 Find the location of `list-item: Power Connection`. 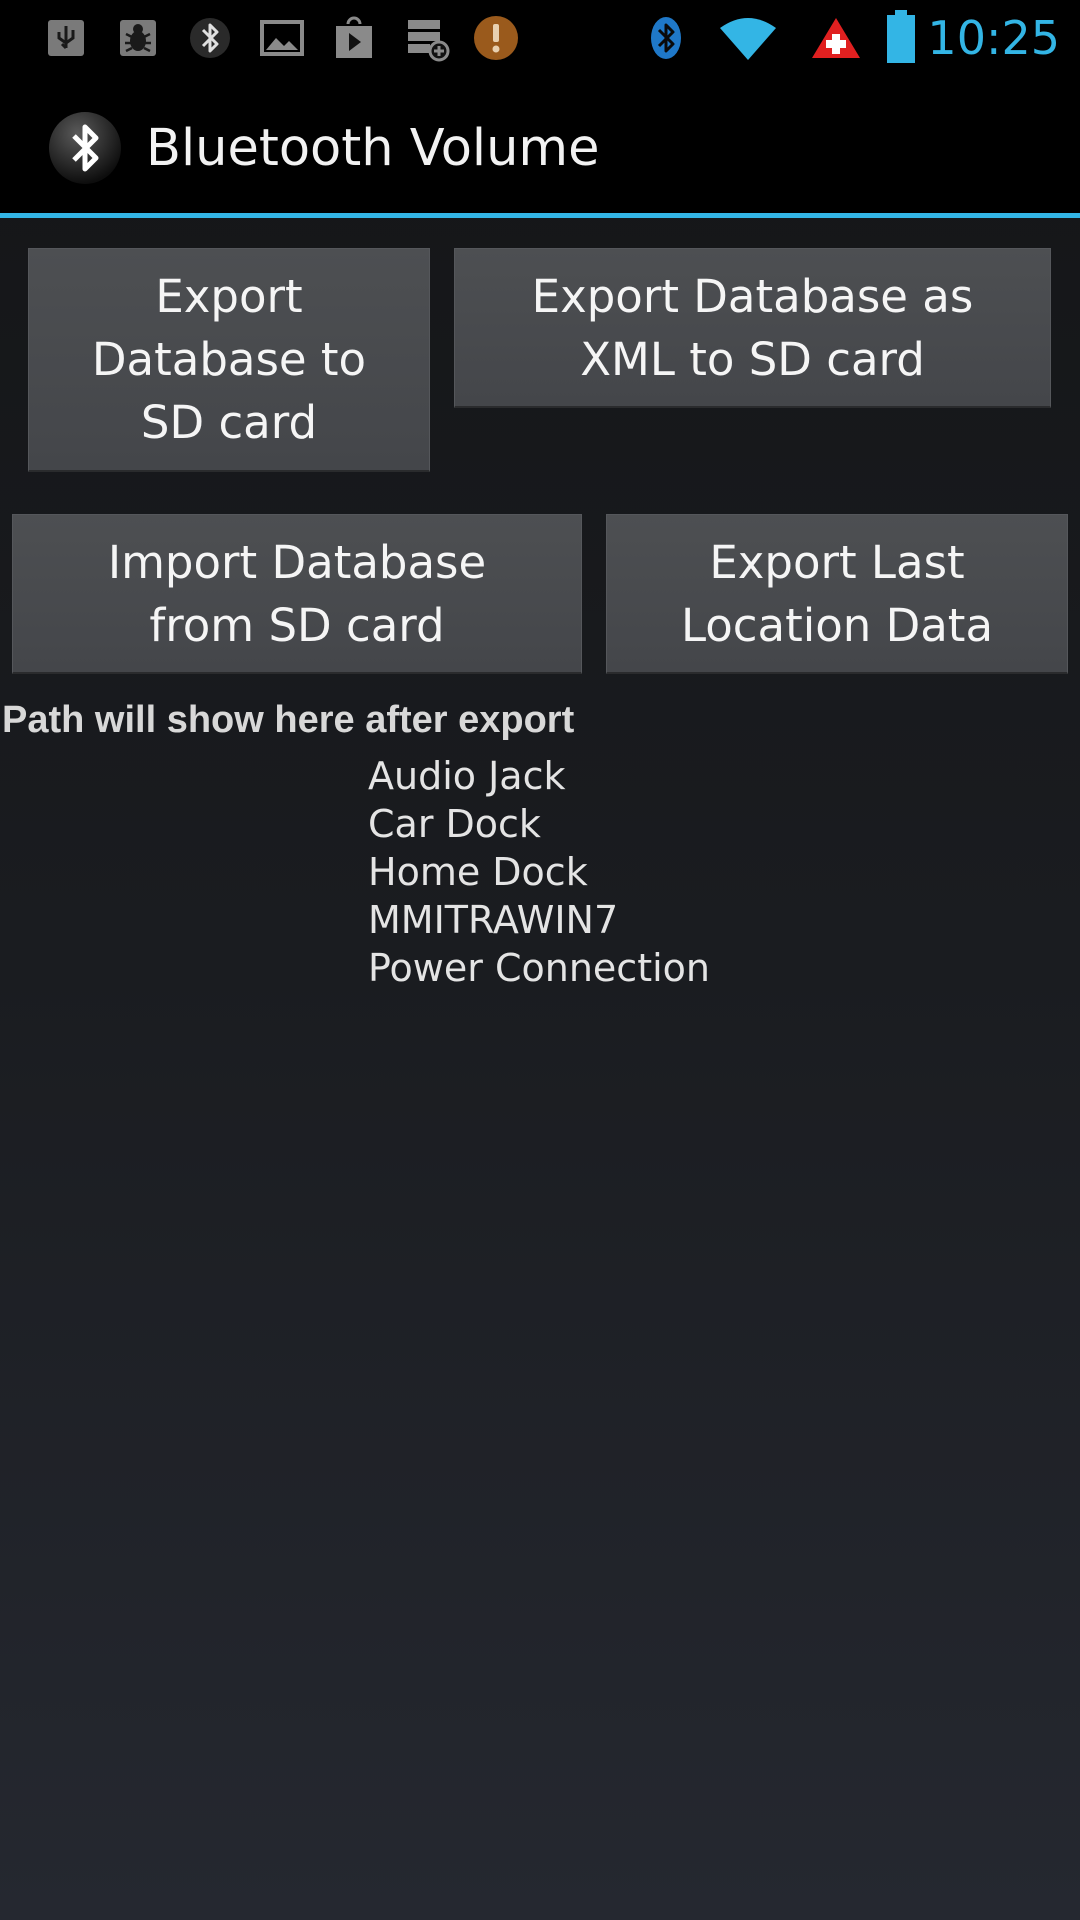

list-item: Power Connection is located at coordinates (539, 968).